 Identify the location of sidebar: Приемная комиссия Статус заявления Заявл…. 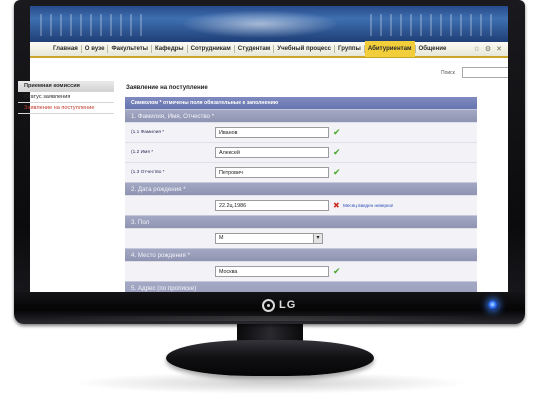
(66, 97).